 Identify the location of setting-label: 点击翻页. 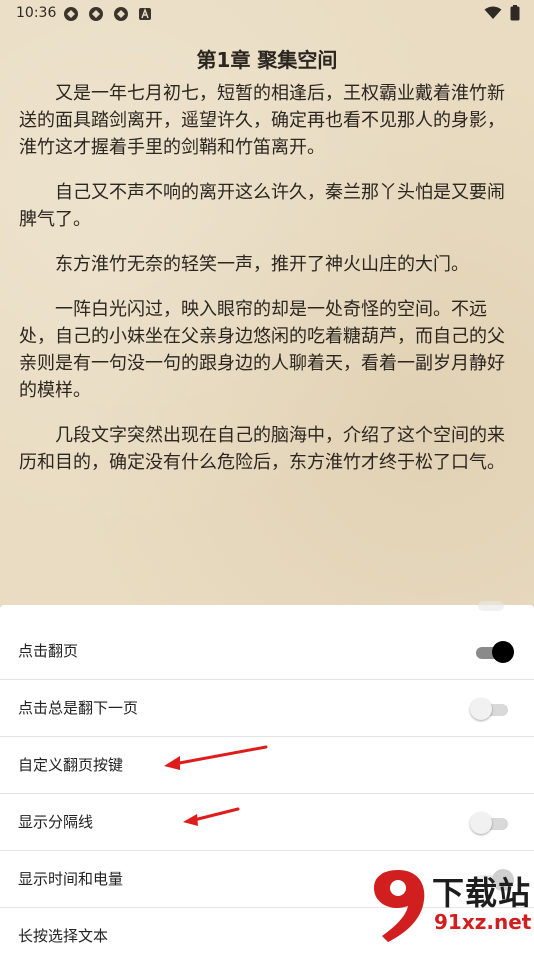
(48, 651).